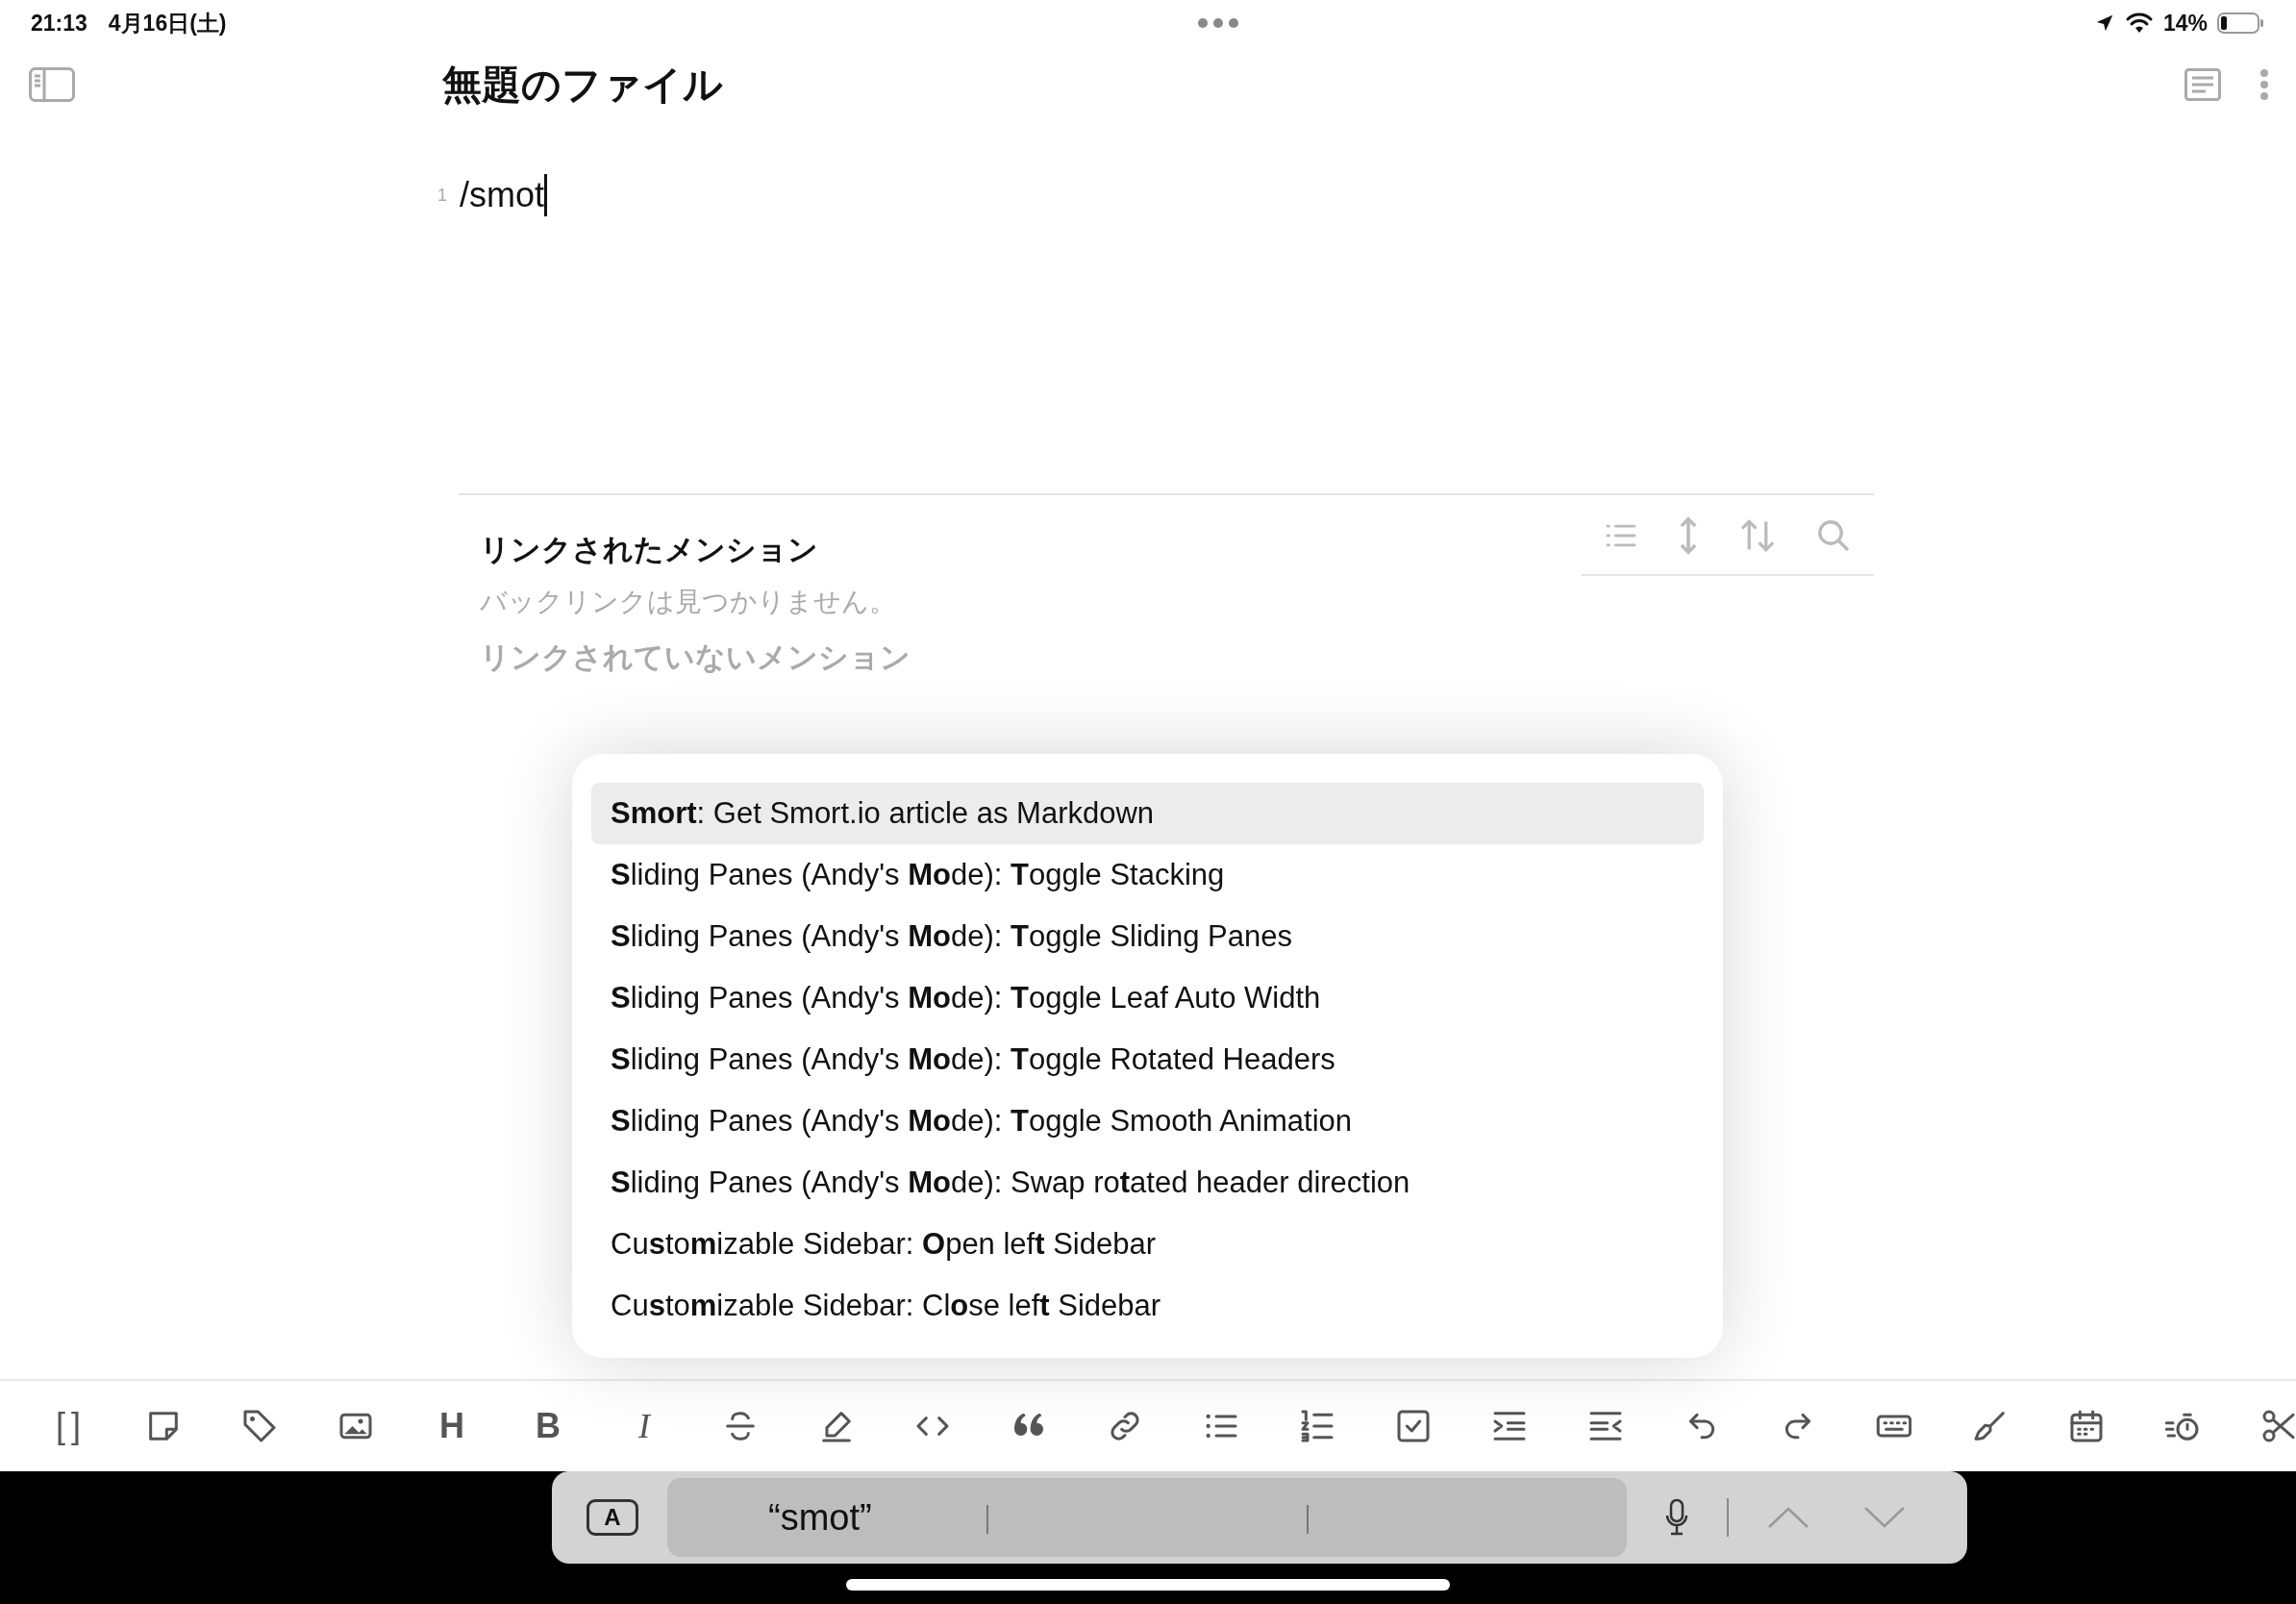  What do you see at coordinates (1147, 998) in the screenshot?
I see `suggestion-item: Sliding Panes (Andy's Mode): Toggle Leaf Auto Width` at bounding box center [1147, 998].